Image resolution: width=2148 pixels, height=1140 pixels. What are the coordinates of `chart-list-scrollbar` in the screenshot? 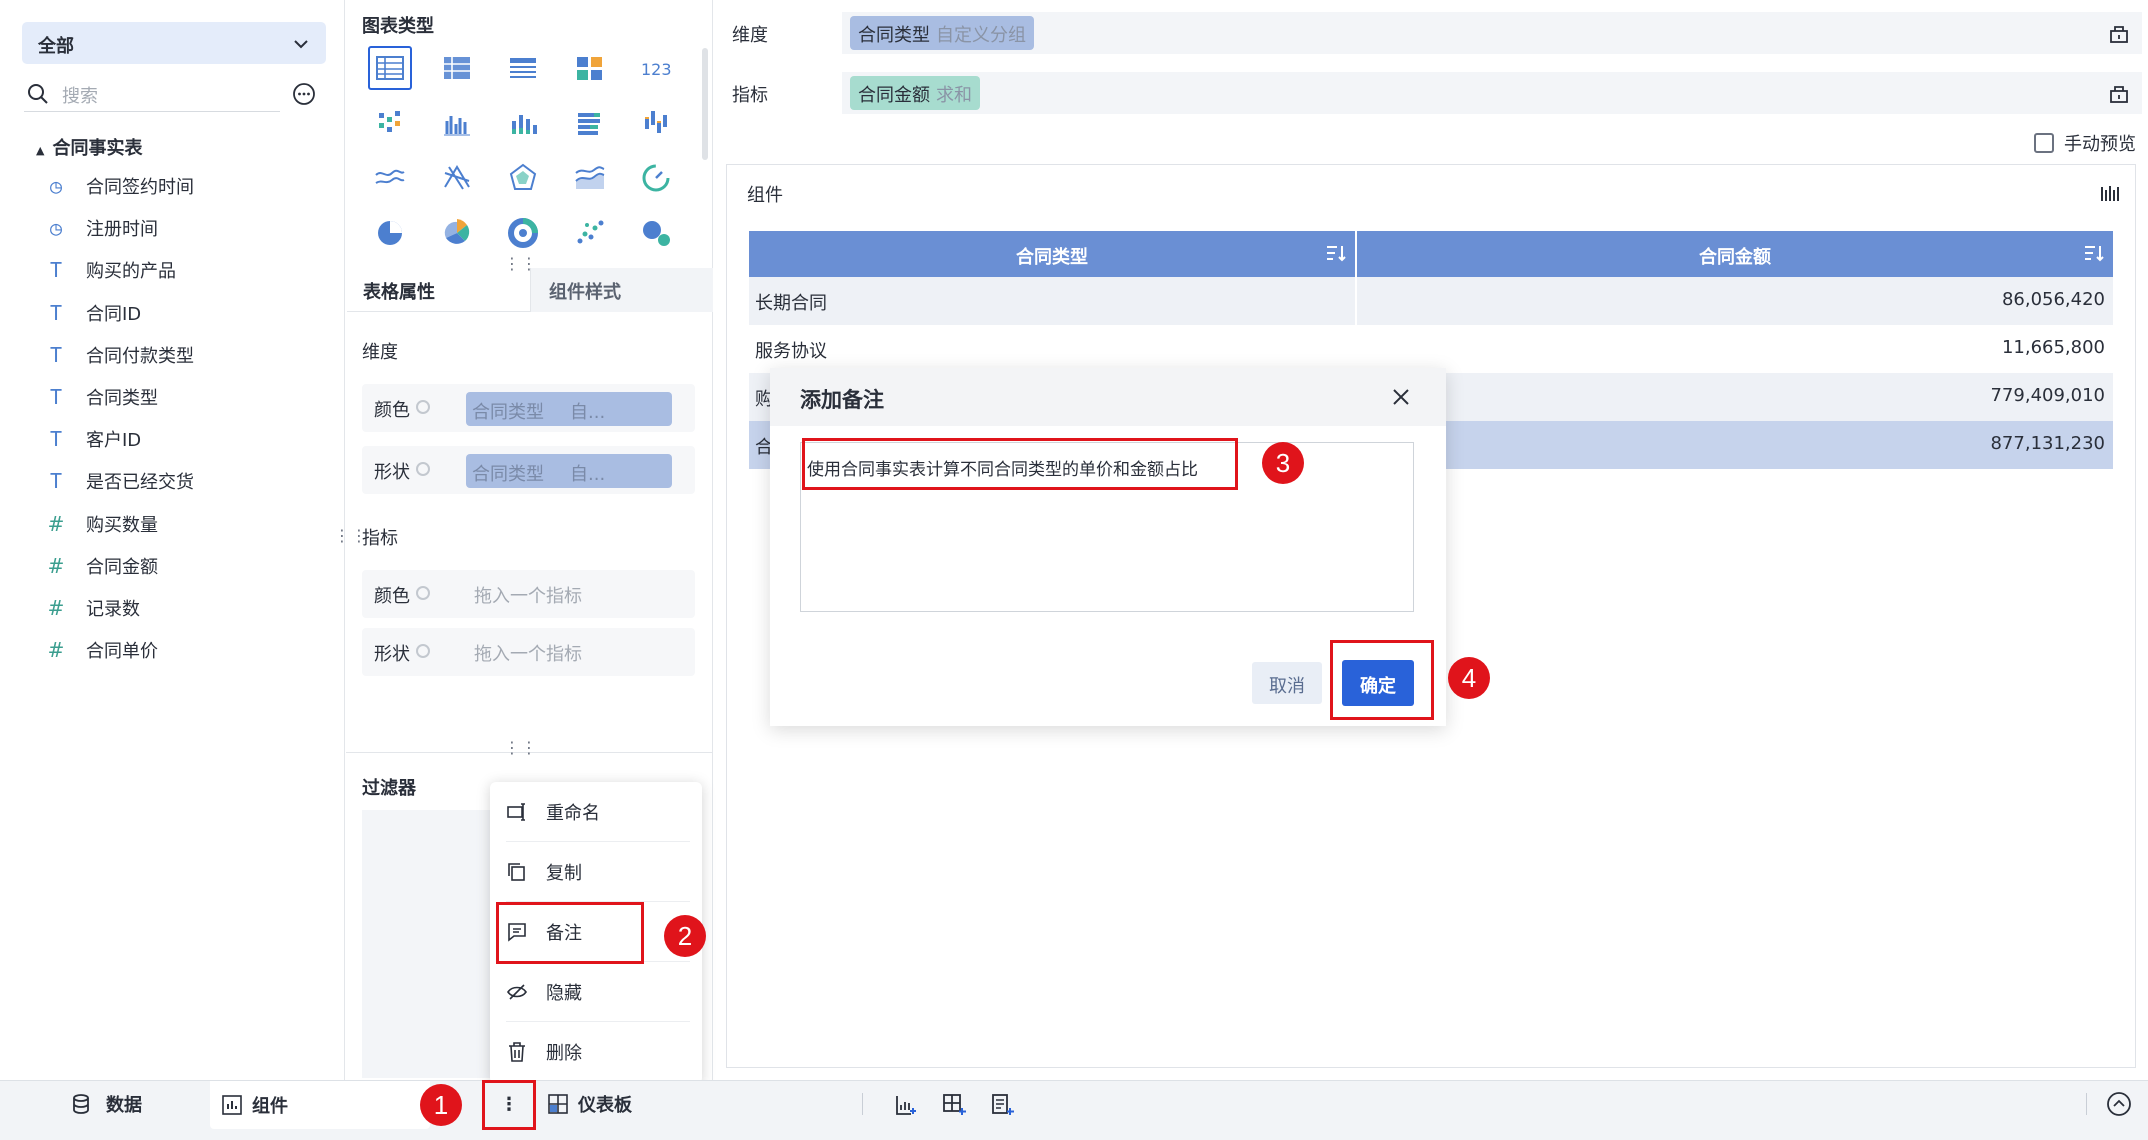 It's located at (705, 104).